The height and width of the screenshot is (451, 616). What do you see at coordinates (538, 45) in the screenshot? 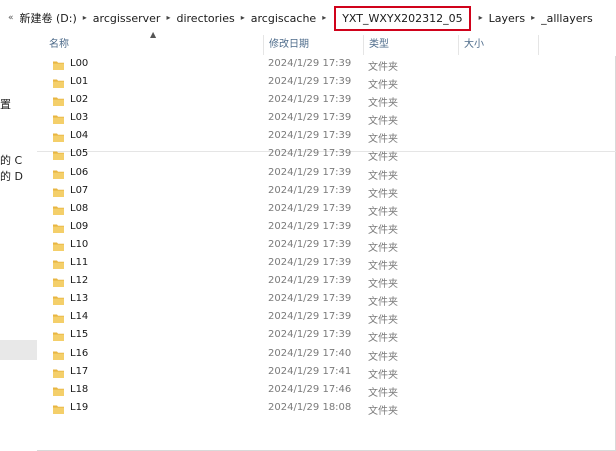
I see `column-divider` at bounding box center [538, 45].